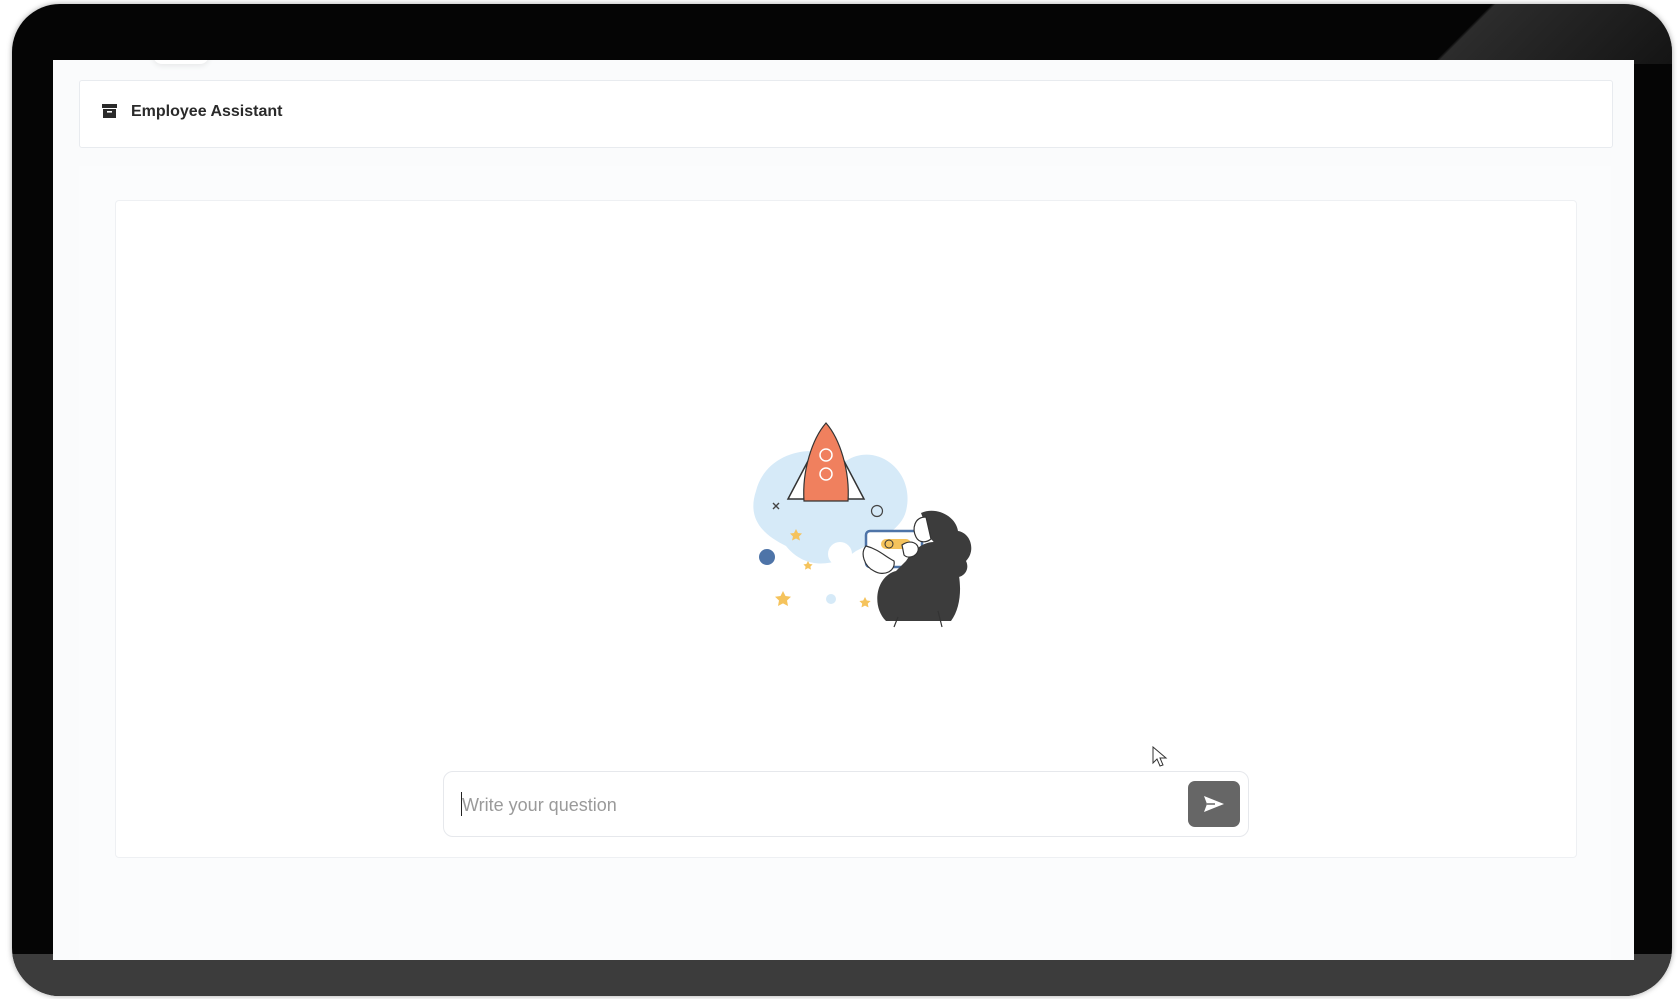 The width and height of the screenshot is (1678, 999). I want to click on rocket-and-woman-illustration, so click(862, 525).